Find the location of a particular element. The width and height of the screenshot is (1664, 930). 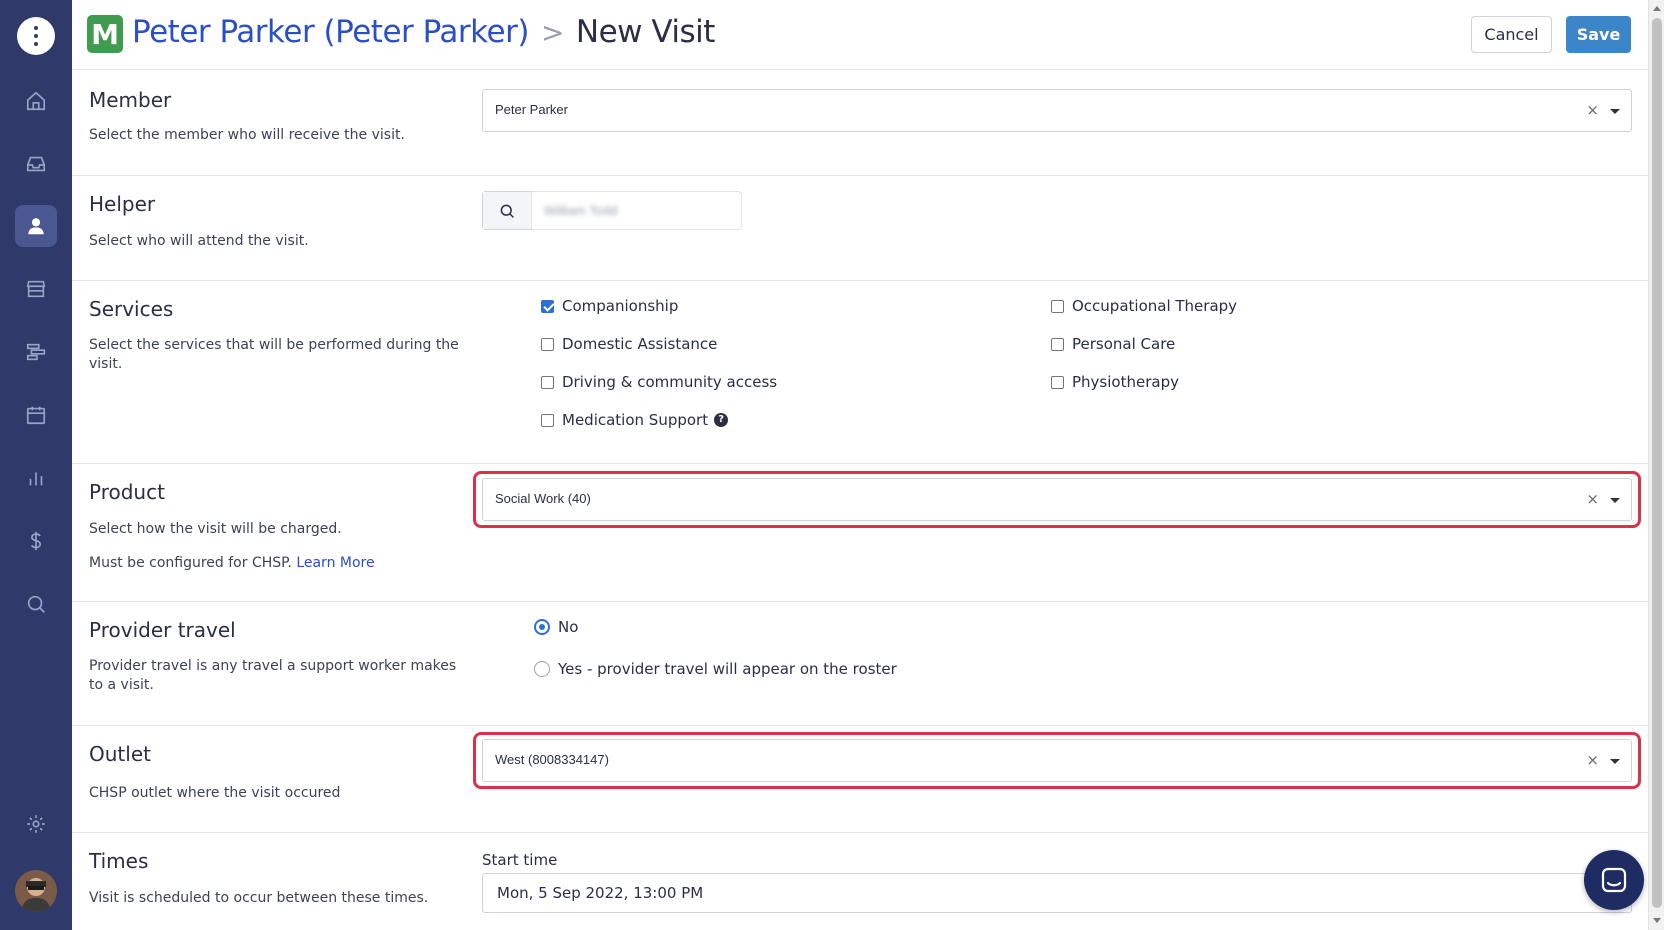

helper-description: Select who will attend the visit. is located at coordinates (199, 241).